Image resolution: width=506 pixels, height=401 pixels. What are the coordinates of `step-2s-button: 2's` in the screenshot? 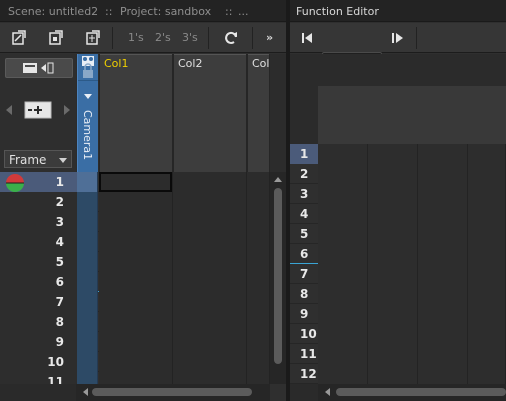 It's located at (163, 37).